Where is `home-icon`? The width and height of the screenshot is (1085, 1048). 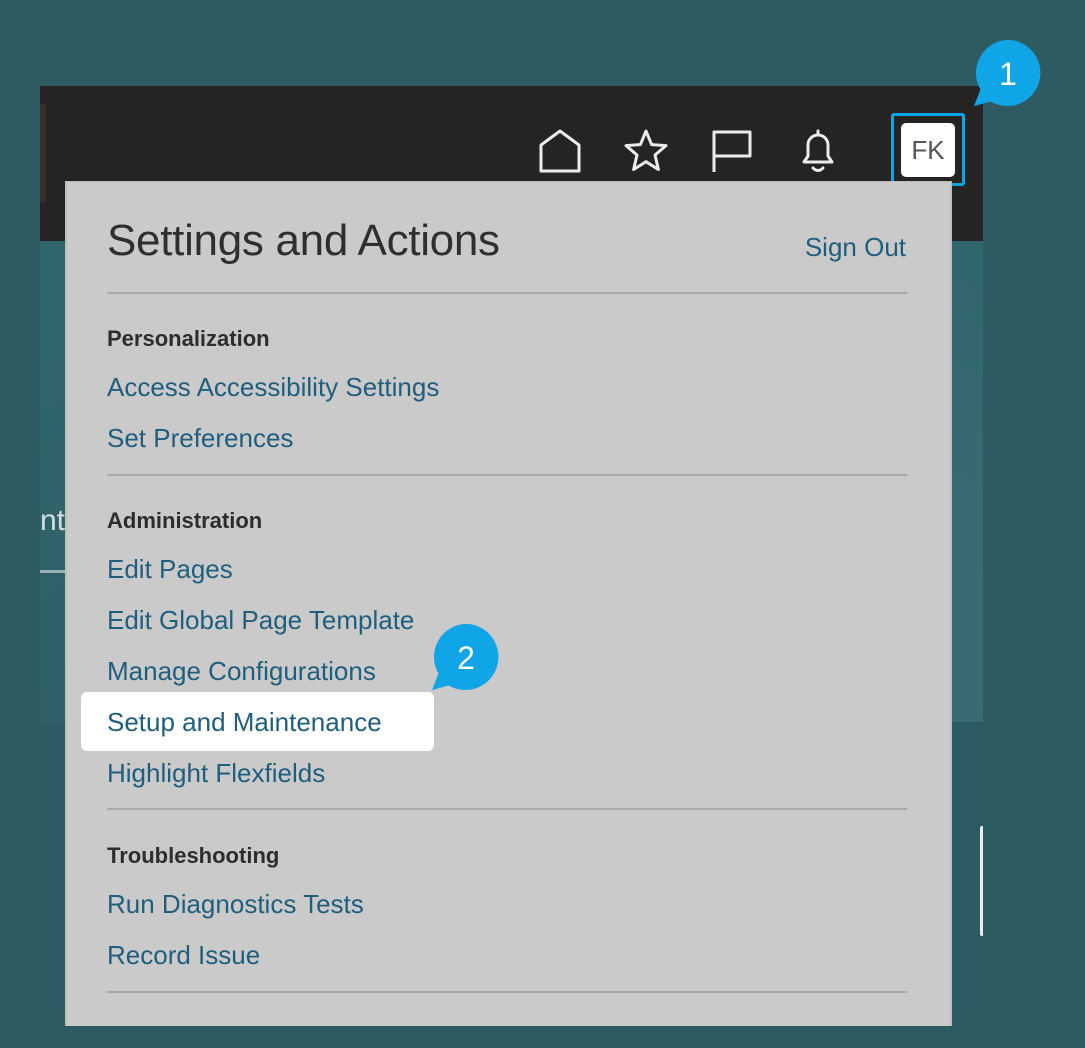 home-icon is located at coordinates (560, 151).